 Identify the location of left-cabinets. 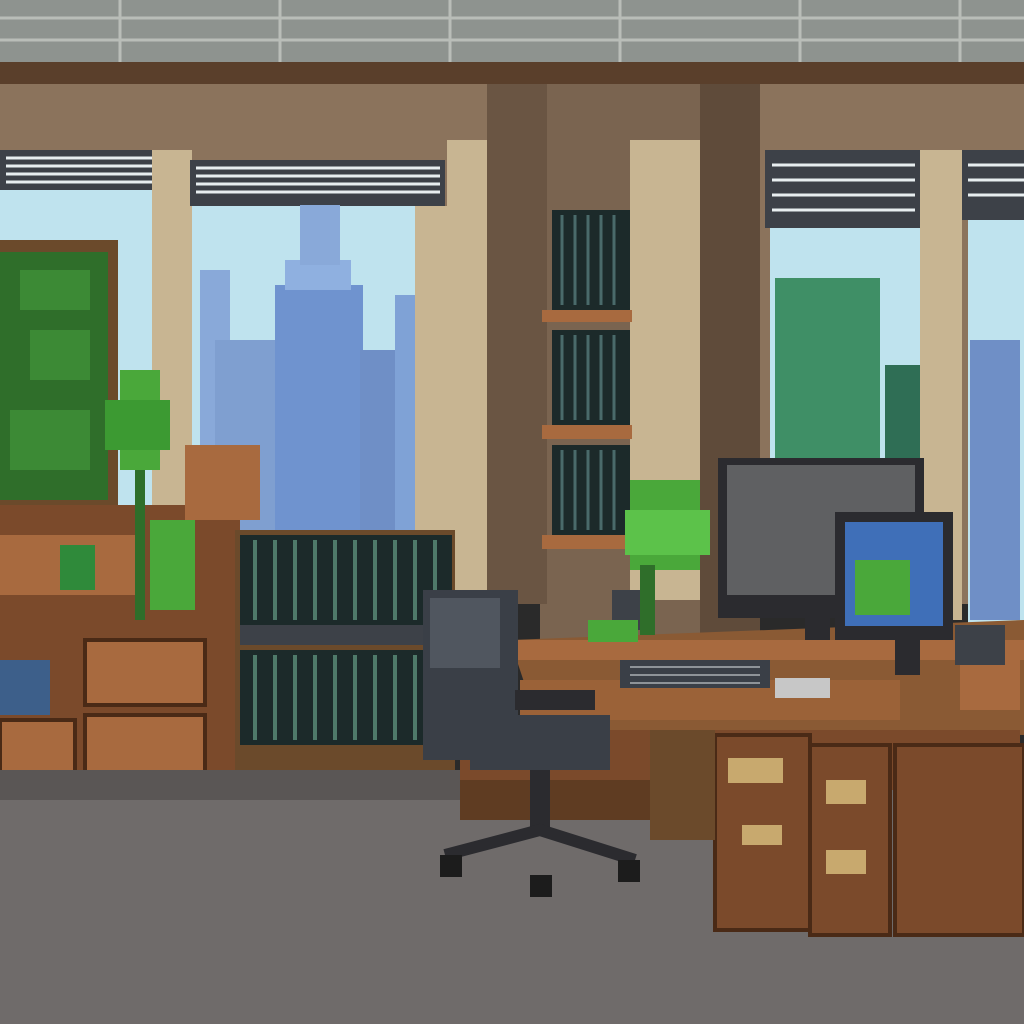
(120, 657).